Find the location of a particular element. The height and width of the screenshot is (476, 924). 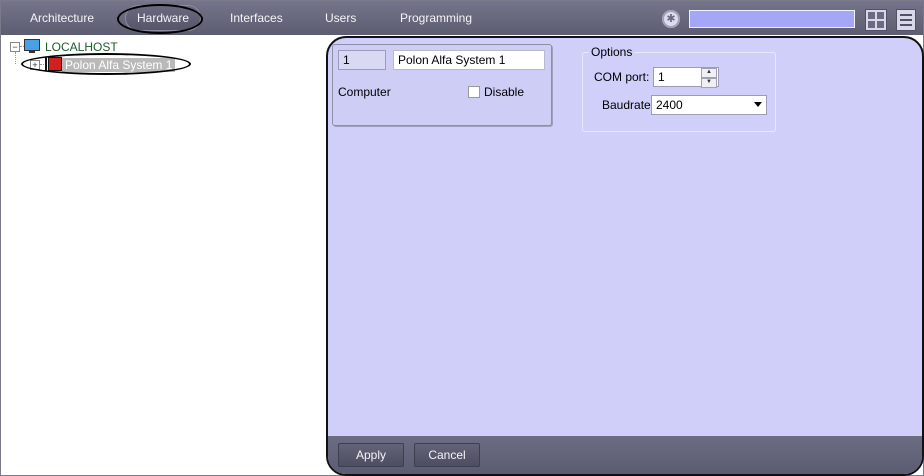

tree-node-localhost: LOCALHOST is located at coordinates (81, 47).